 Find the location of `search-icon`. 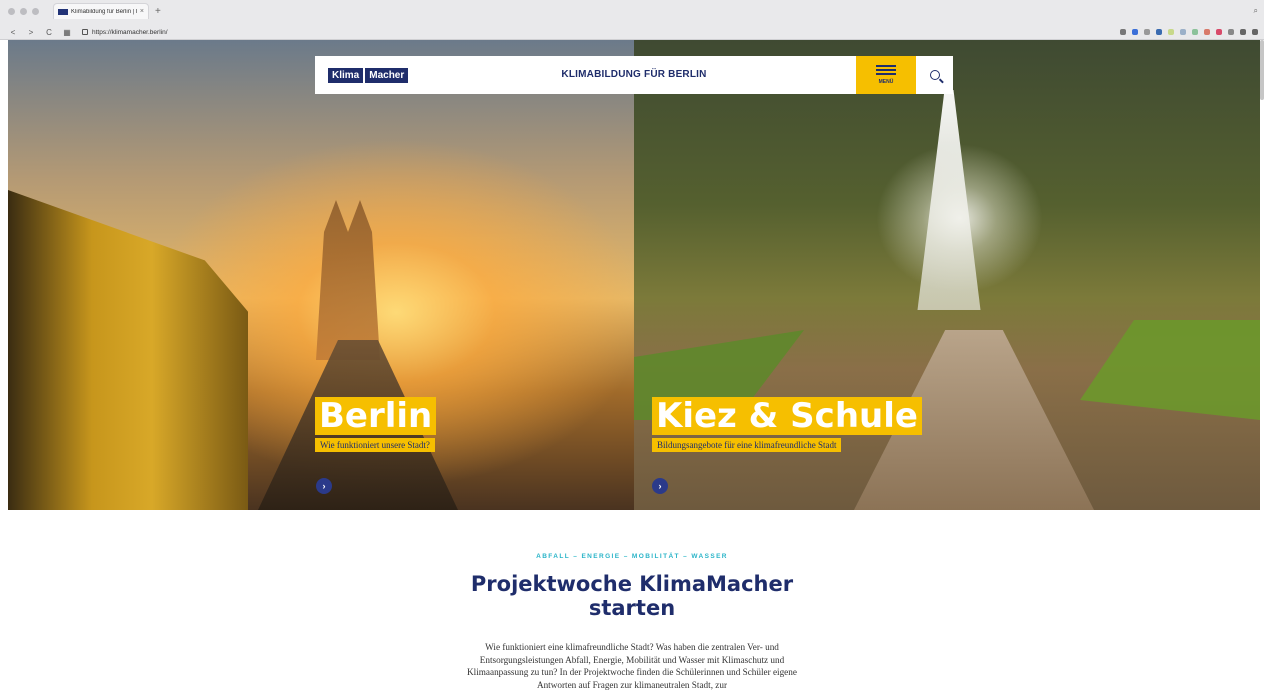

search-icon is located at coordinates (934, 75).